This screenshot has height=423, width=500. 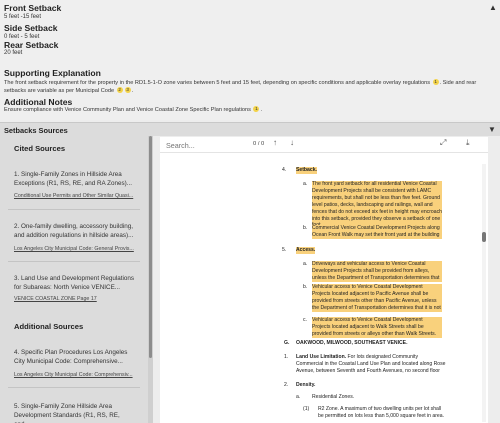 What do you see at coordinates (31, 28) in the screenshot?
I see `side-setback-title: Side Setback` at bounding box center [31, 28].